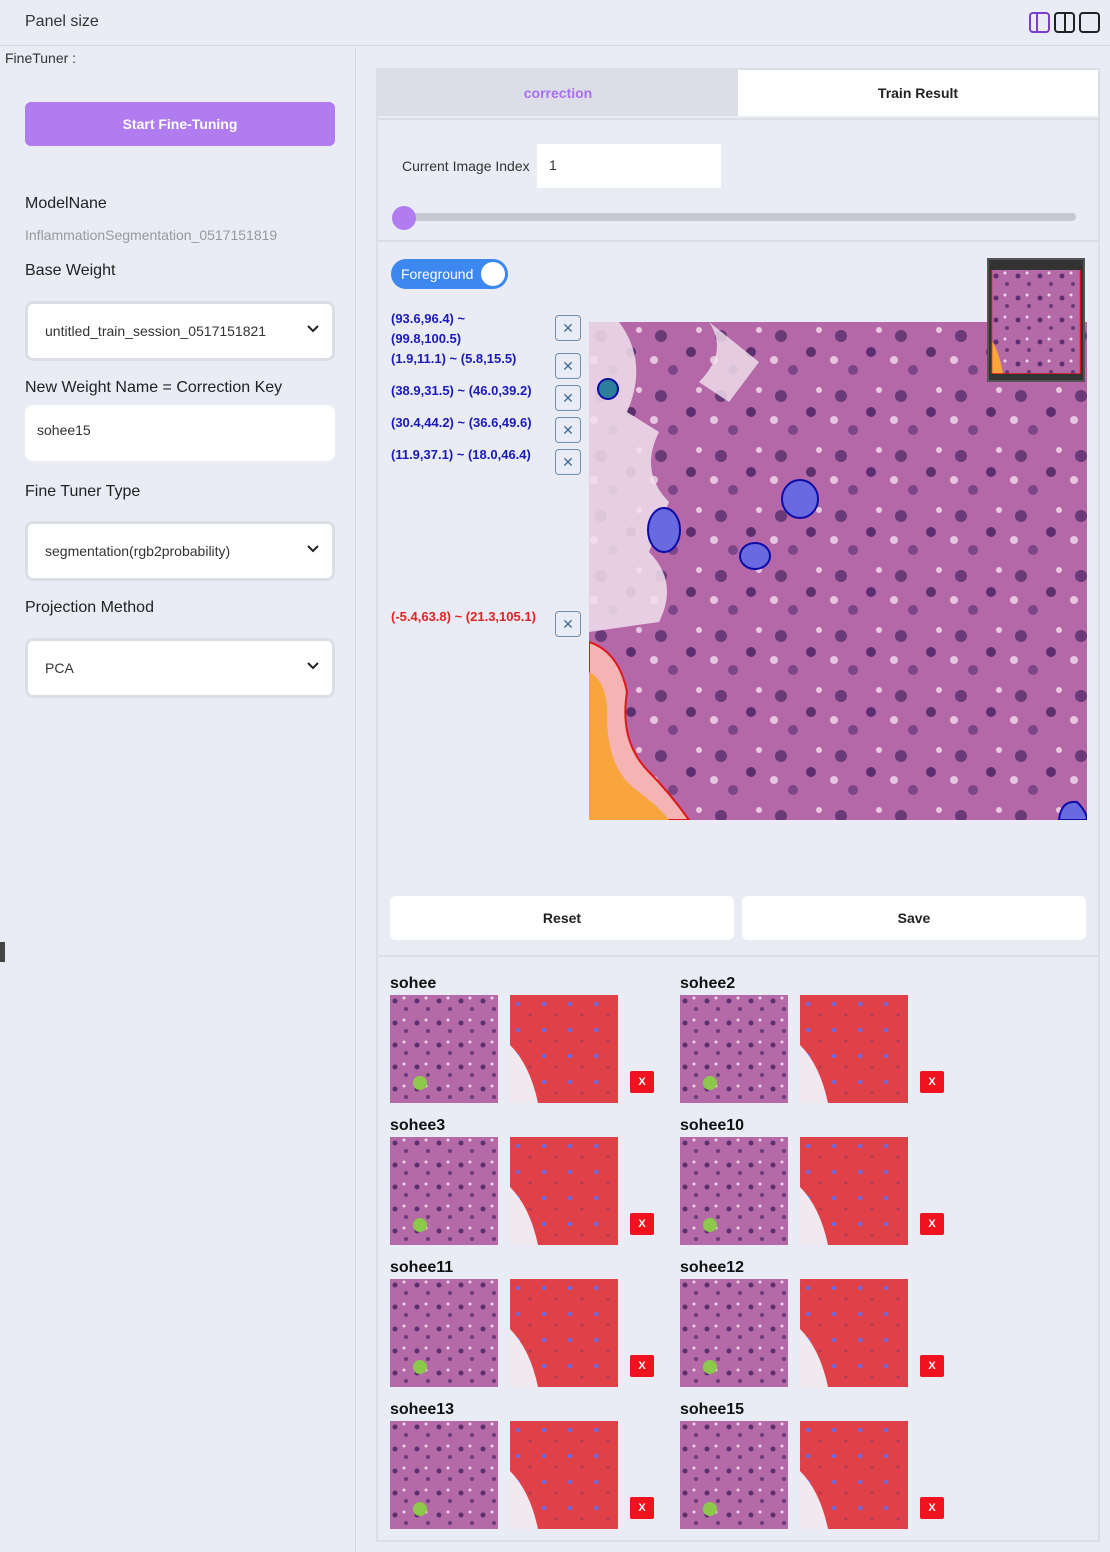 This screenshot has height=1552, width=1110. Describe the element at coordinates (422, 1409) in the screenshot. I see `gallery-item-name: sohee13` at that location.